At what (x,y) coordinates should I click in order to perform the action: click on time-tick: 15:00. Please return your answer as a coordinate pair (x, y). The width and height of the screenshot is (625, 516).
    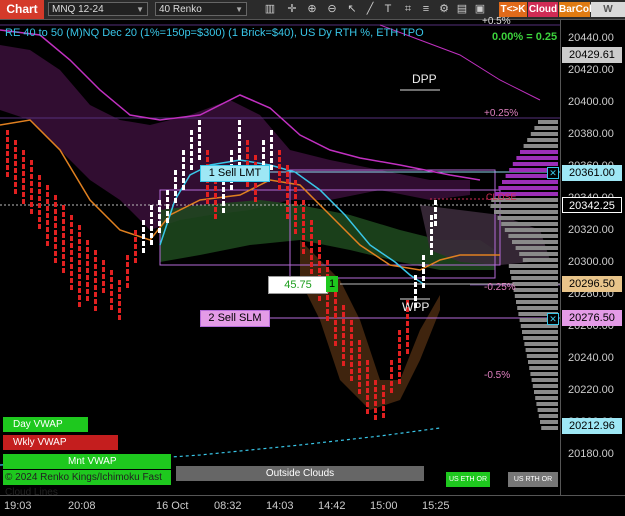
    Looking at the image, I should click on (384, 506).